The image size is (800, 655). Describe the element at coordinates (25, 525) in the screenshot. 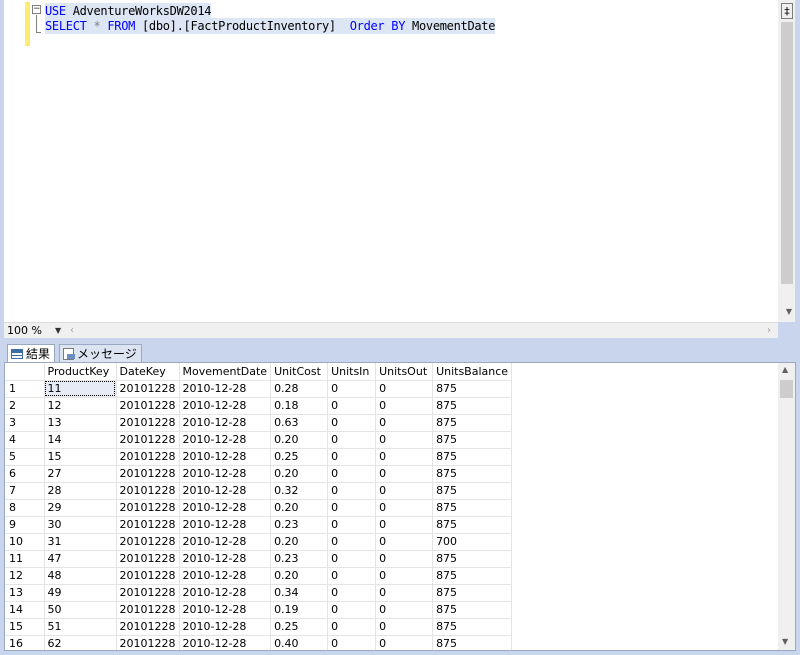

I see `row-number: 9` at that location.